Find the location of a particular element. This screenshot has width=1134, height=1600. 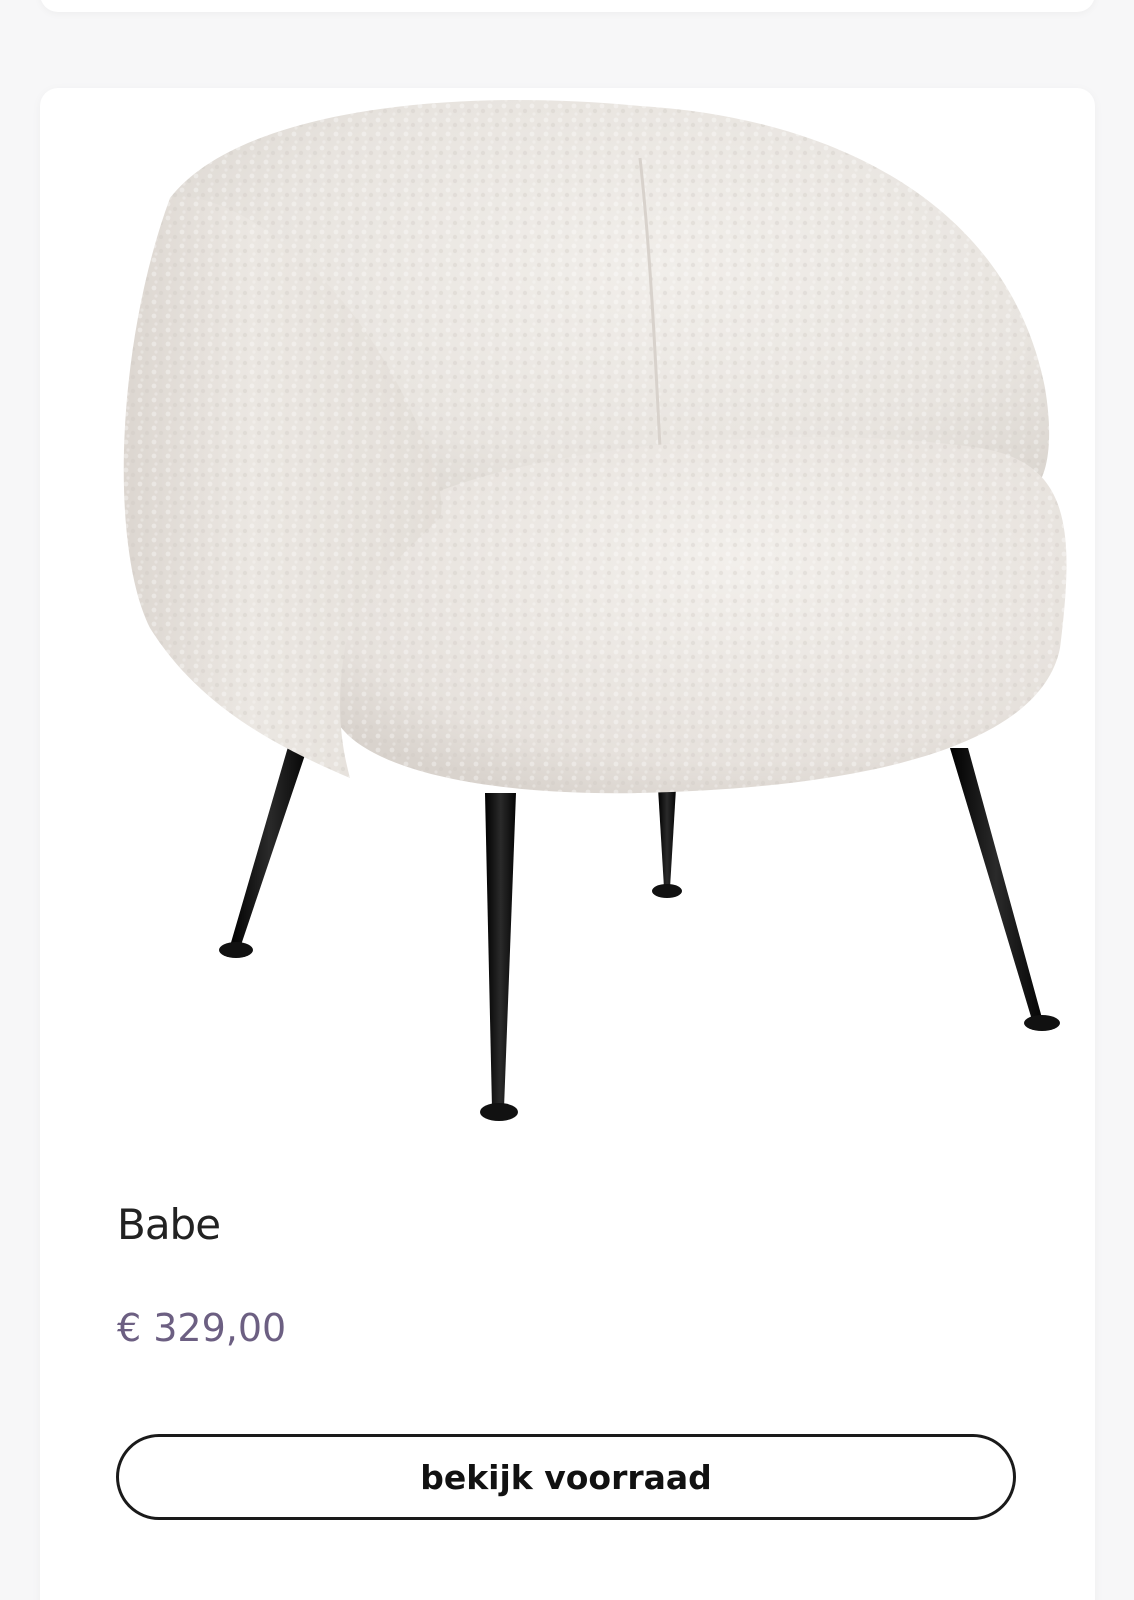

previous-product-card is located at coordinates (567, 6).